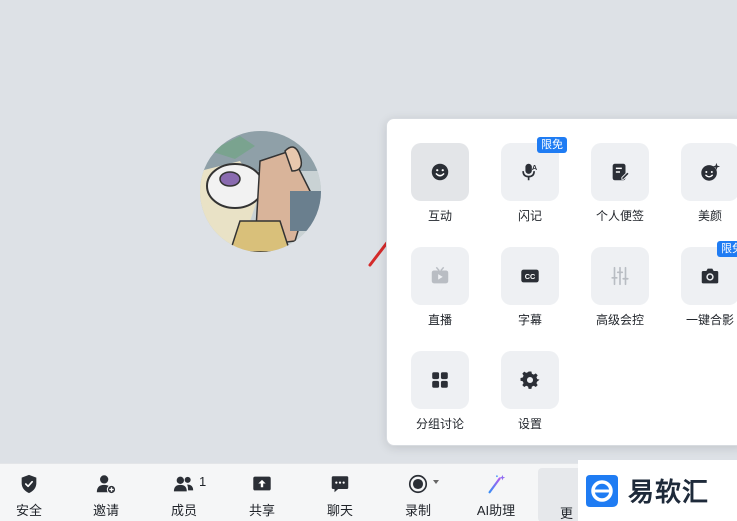 The image size is (737, 521). What do you see at coordinates (29, 484) in the screenshot?
I see `shield-icon` at bounding box center [29, 484].